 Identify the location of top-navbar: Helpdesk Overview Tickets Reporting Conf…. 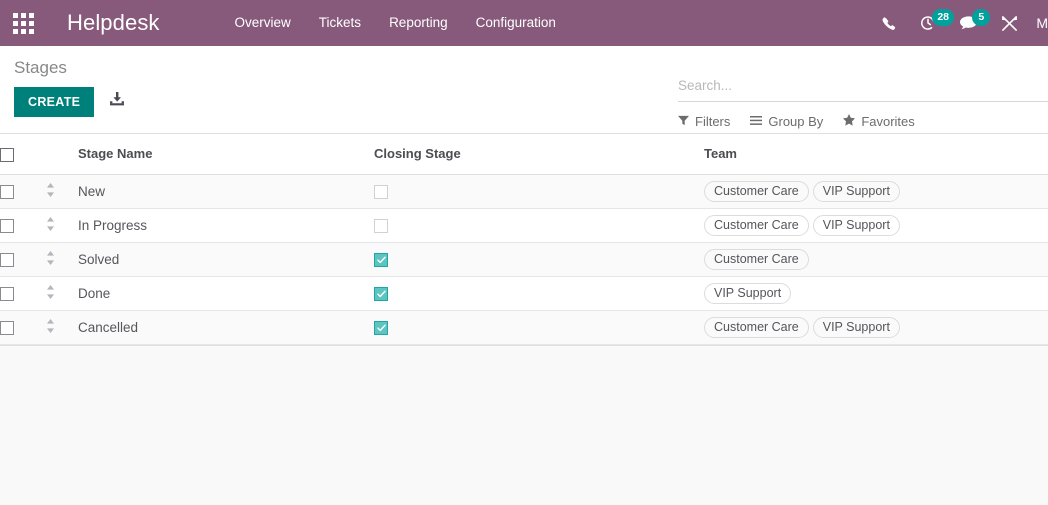
(524, 23).